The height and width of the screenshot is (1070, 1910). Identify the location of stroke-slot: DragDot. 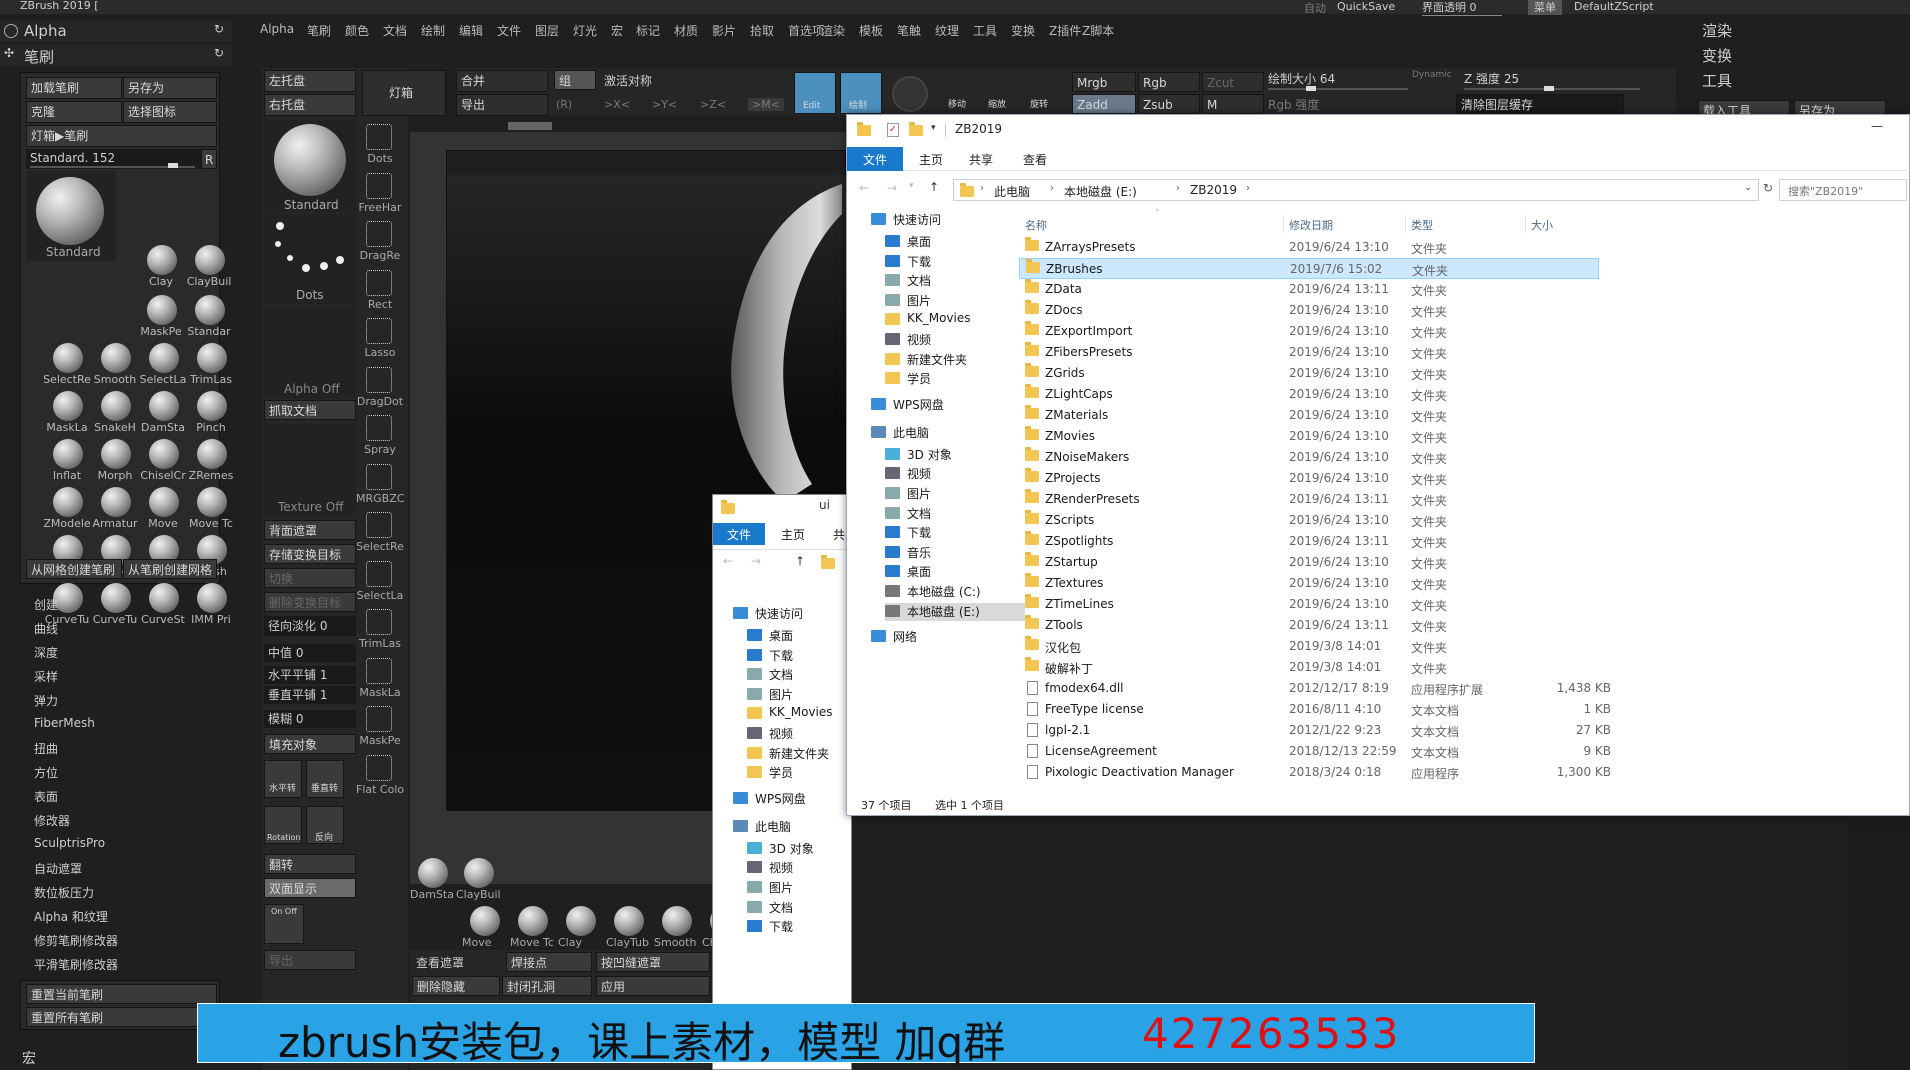
(380, 388).